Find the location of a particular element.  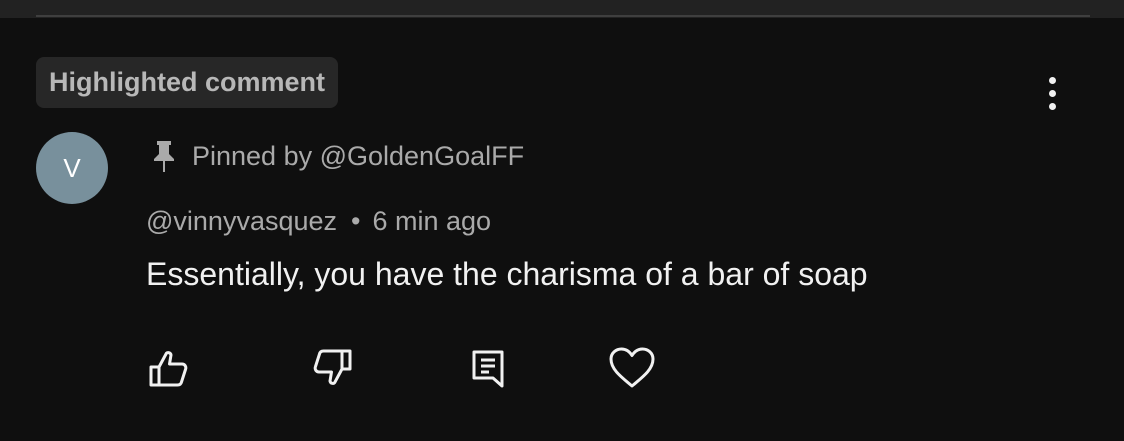

comment-timestamp: 6 min ago is located at coordinates (431, 221).